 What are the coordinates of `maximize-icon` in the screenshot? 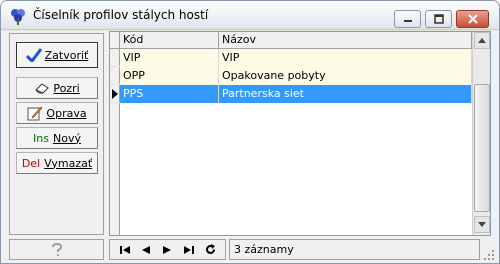 It's located at (438, 19).